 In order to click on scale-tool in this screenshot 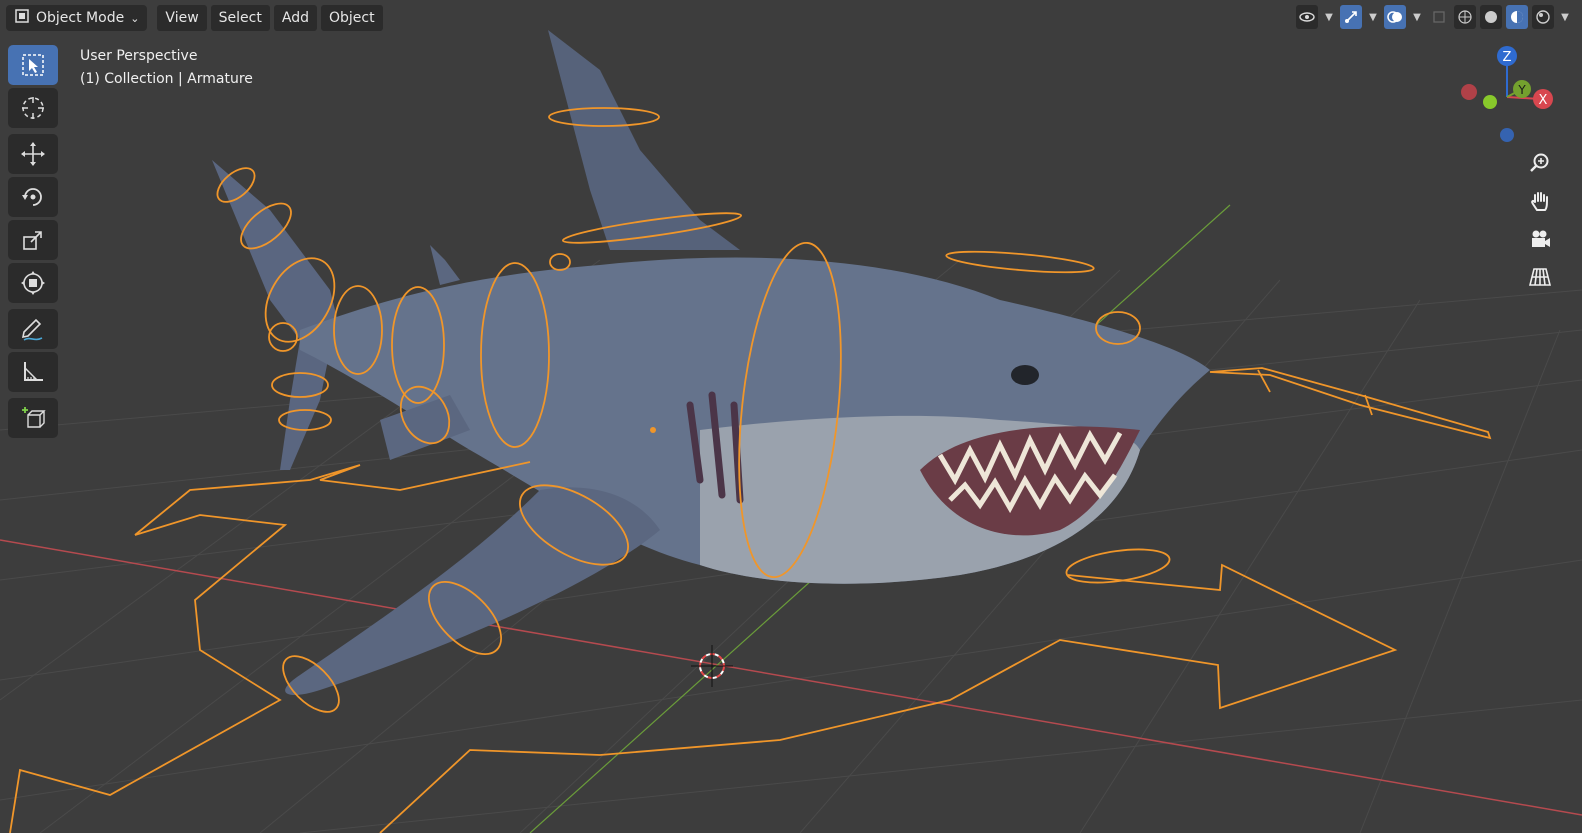, I will do `click(33, 240)`.